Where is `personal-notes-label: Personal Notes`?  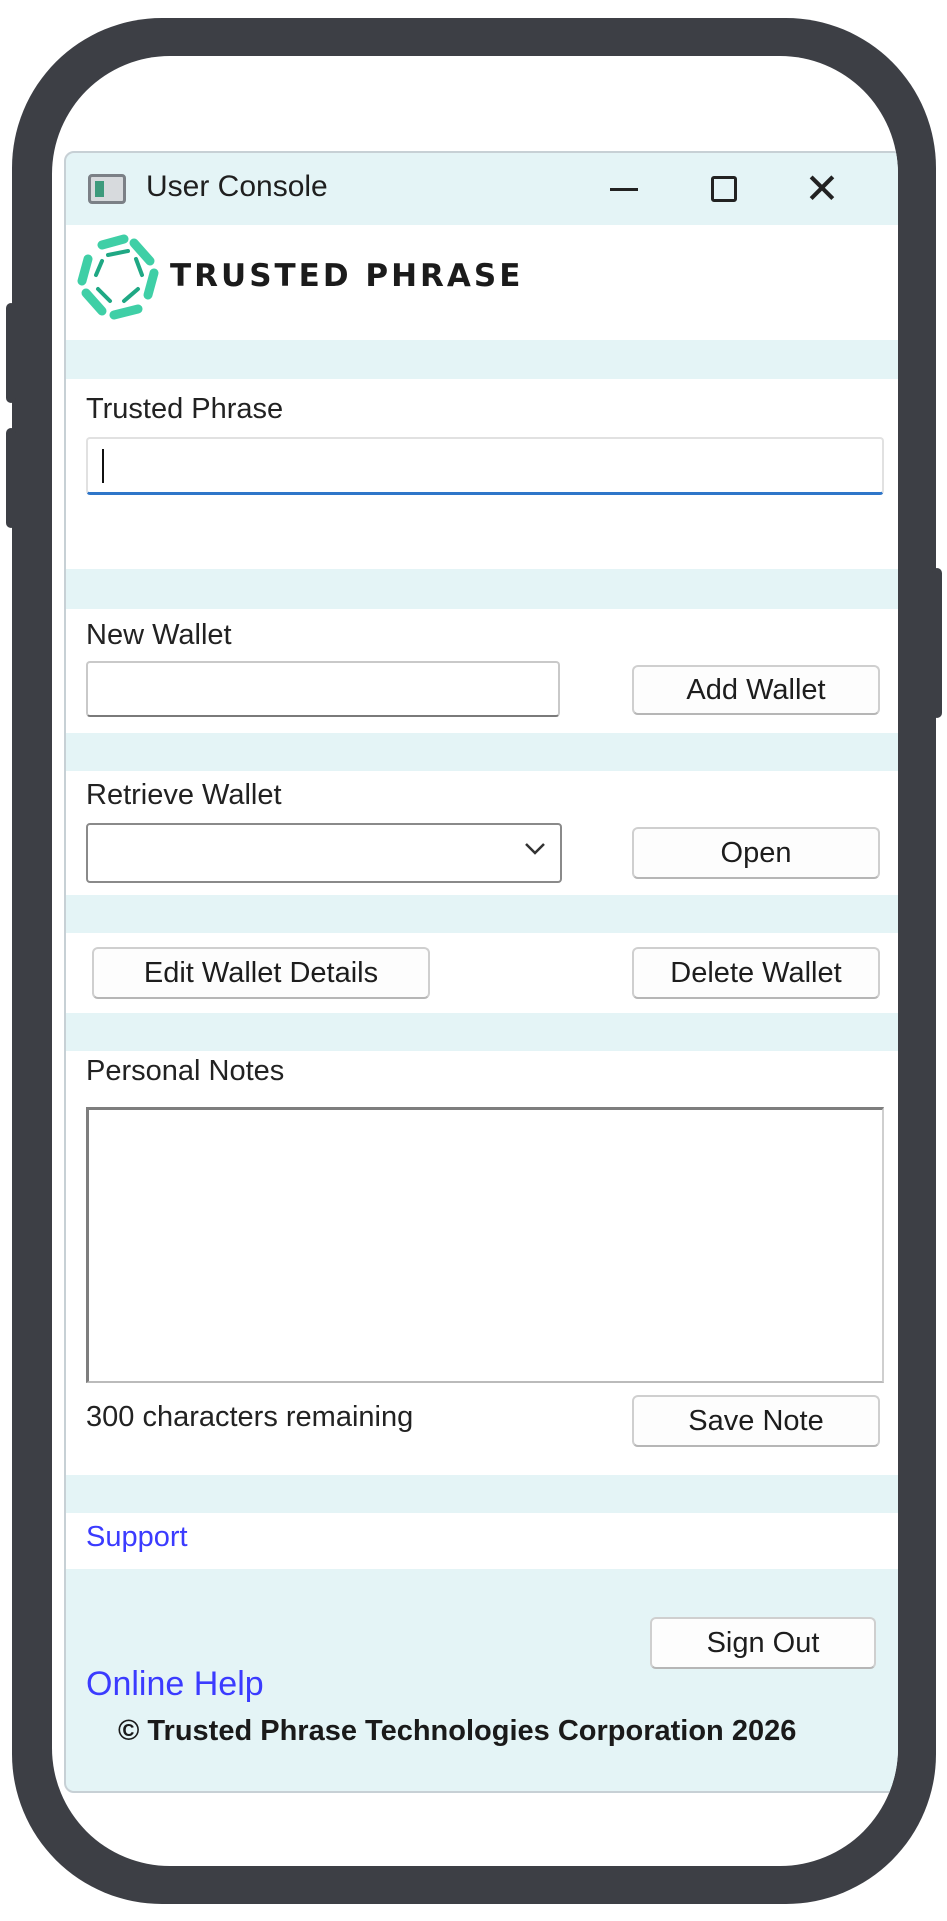 personal-notes-label: Personal Notes is located at coordinates (185, 1071).